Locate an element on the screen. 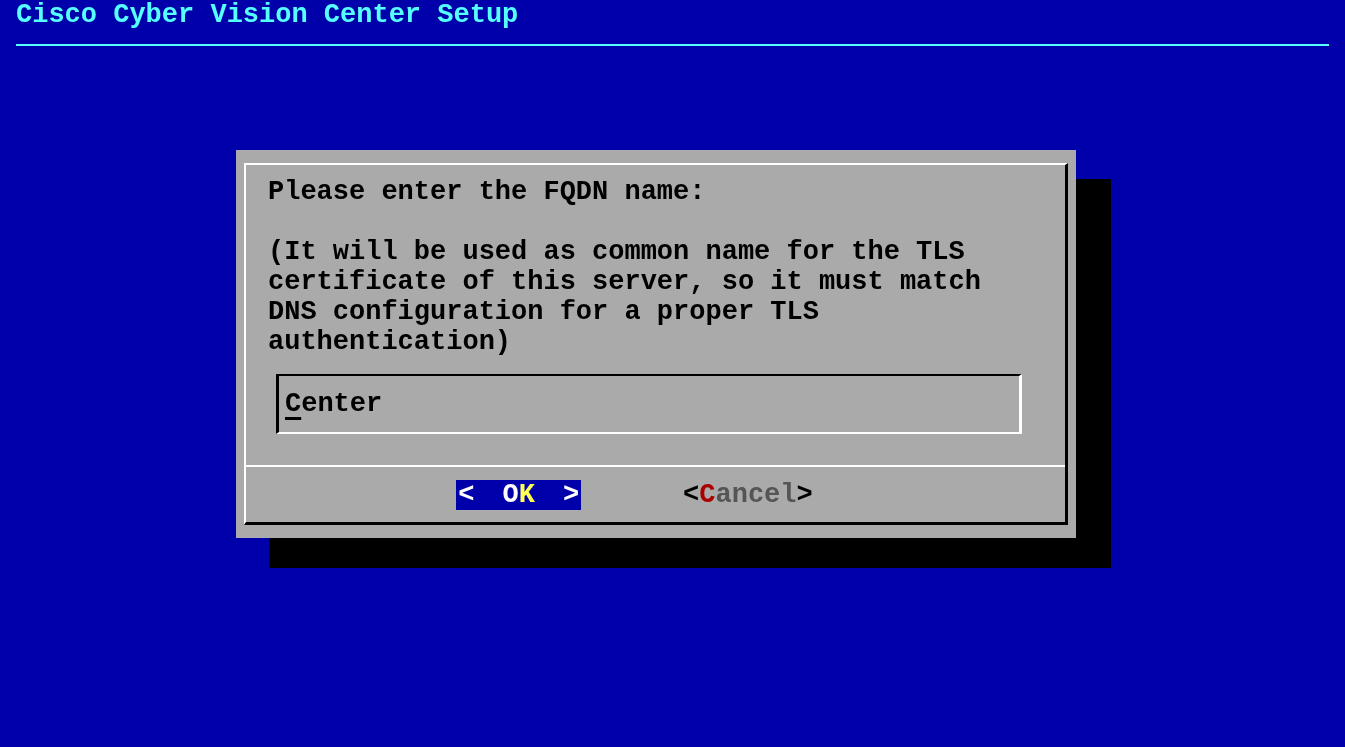  cancel-button: <Cancel> is located at coordinates (748, 494).